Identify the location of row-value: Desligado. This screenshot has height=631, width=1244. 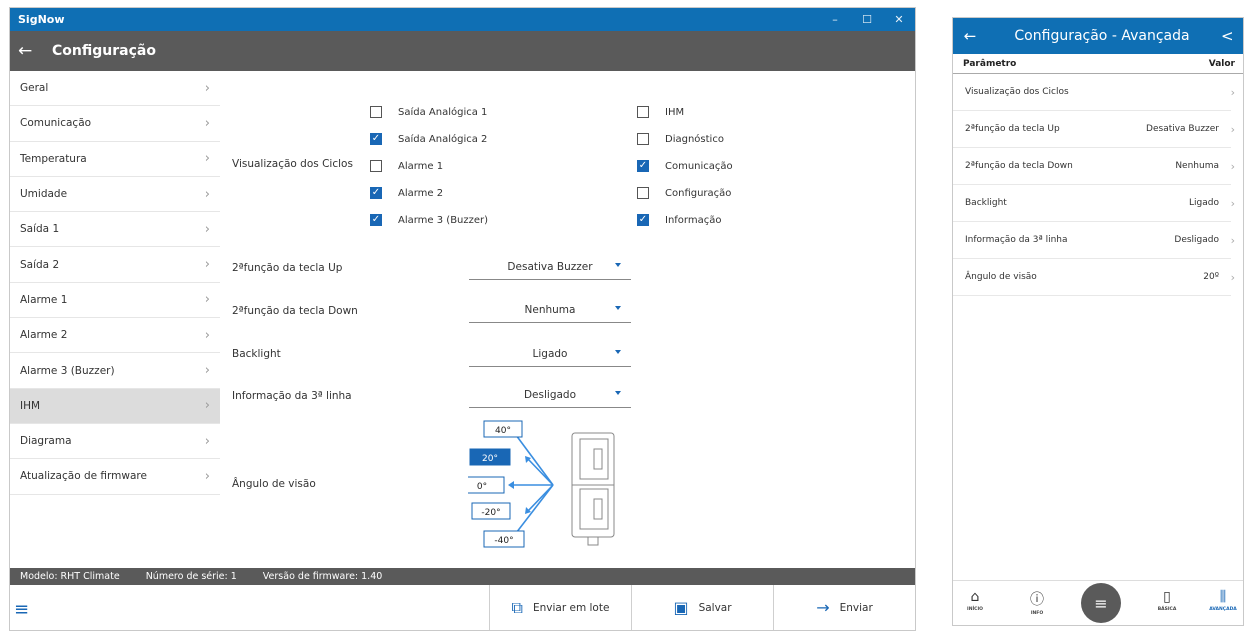
(1196, 240).